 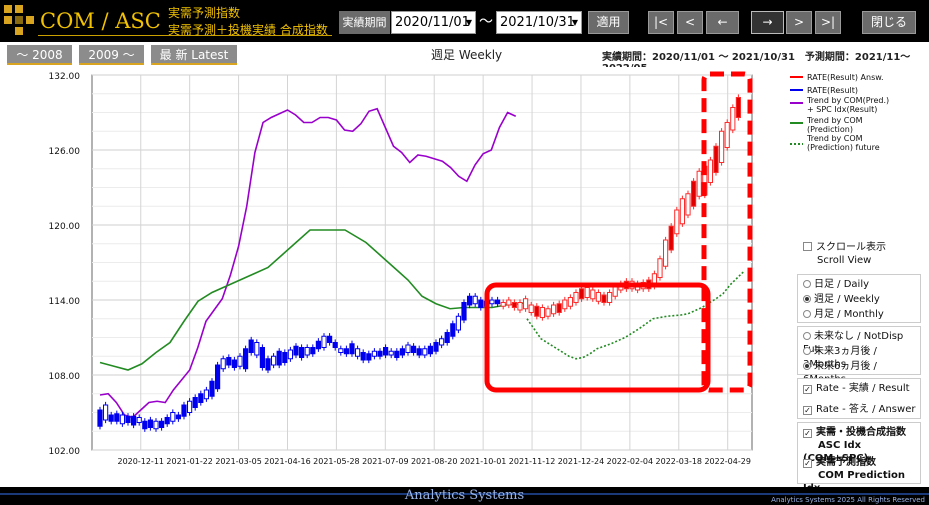 I want to click on legend-trend-com-2: (Prediction), so click(x=830, y=129).